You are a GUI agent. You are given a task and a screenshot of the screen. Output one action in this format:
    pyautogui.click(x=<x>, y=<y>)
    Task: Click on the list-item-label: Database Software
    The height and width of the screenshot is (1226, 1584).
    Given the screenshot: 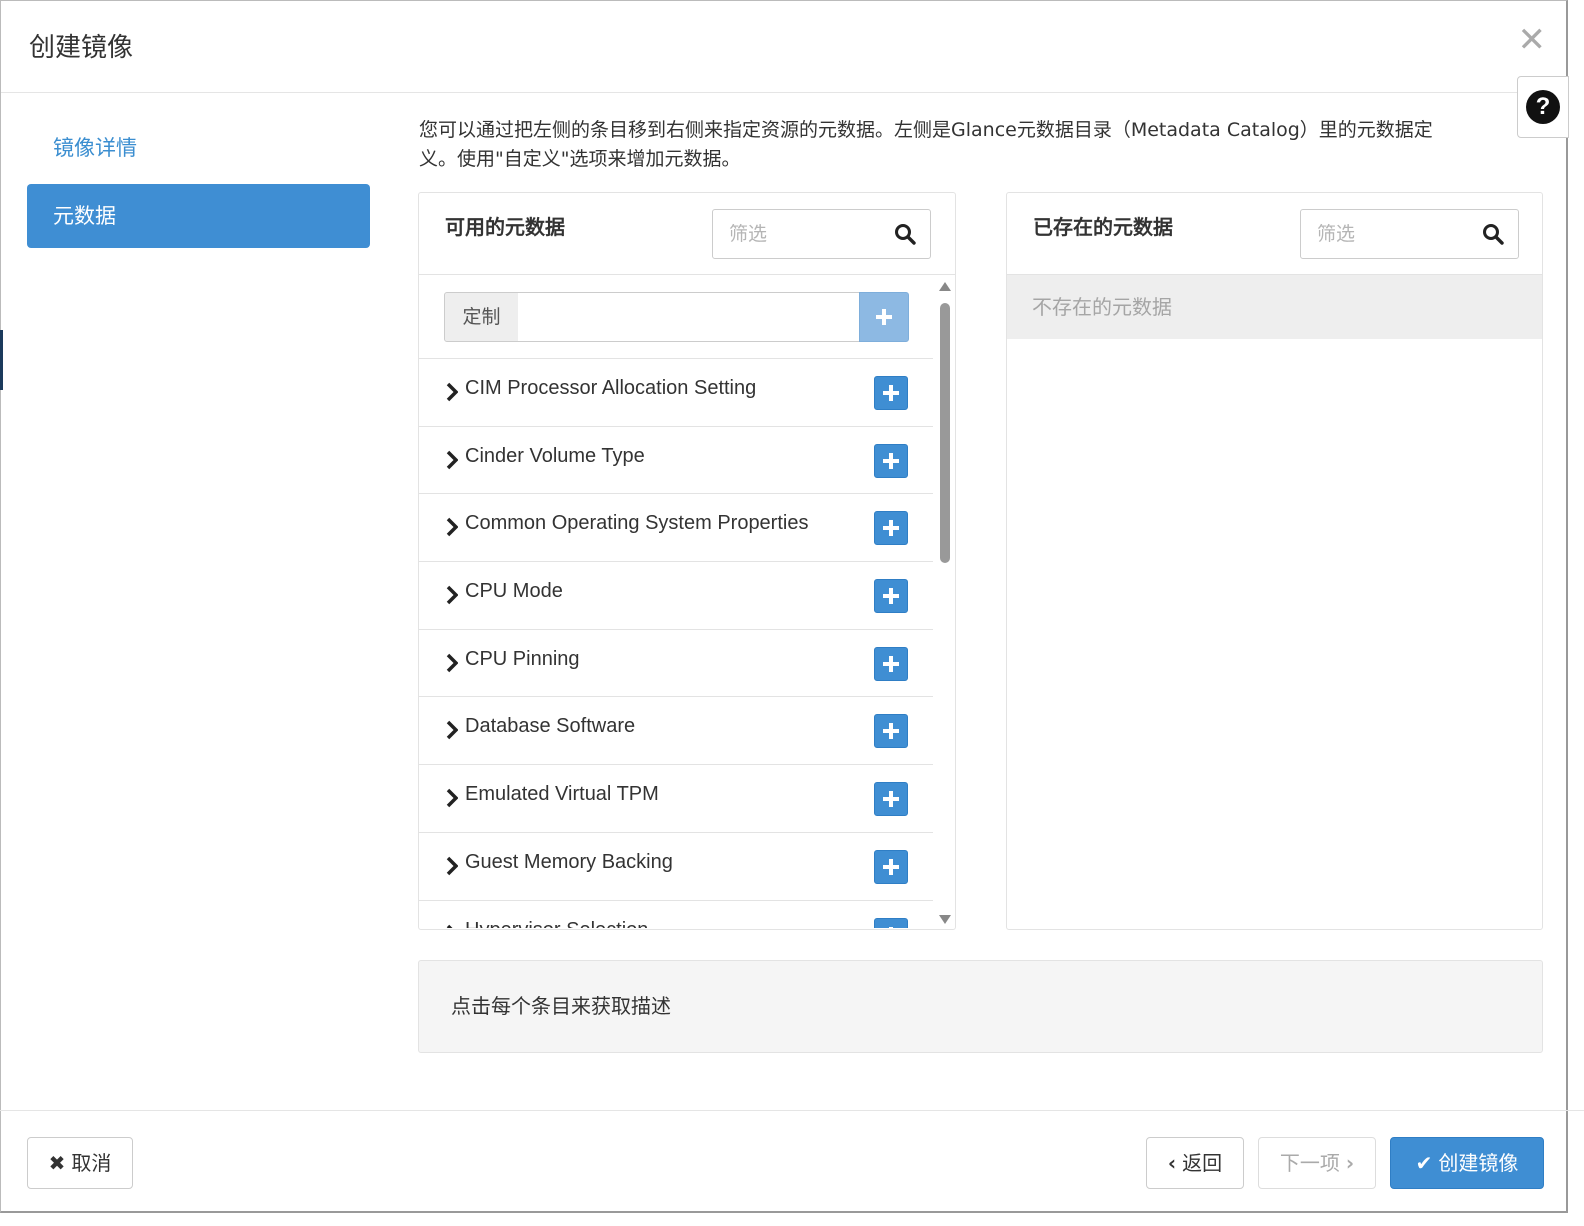 What is the action you would take?
    pyautogui.click(x=550, y=726)
    